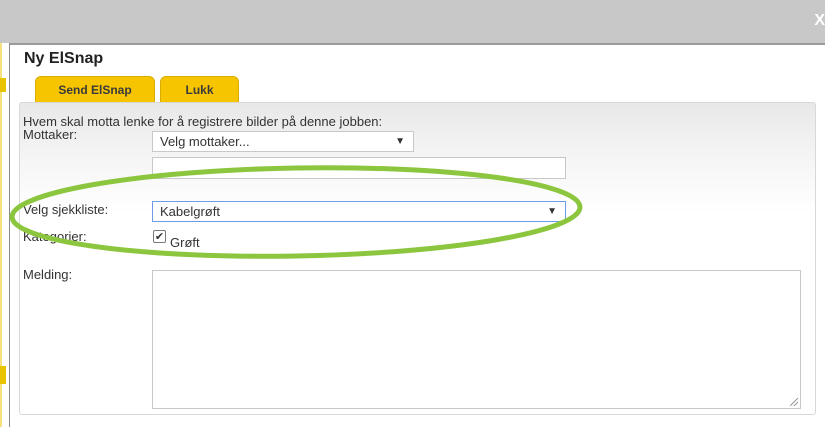 The height and width of the screenshot is (427, 825). What do you see at coordinates (359, 211) in the screenshot?
I see `checklist-select: Kabelgrøft ▼` at bounding box center [359, 211].